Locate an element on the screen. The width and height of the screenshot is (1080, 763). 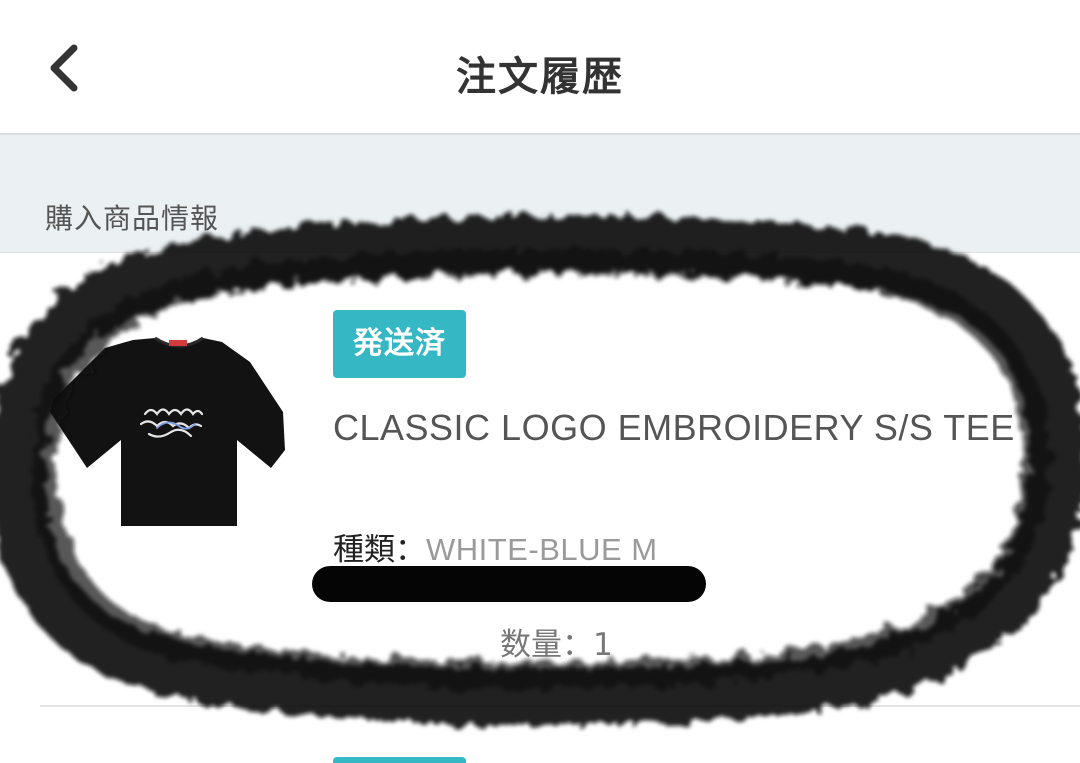
product-name: CLASSIC LOGO EMBROIDERY S/S TEE is located at coordinates (683, 428).